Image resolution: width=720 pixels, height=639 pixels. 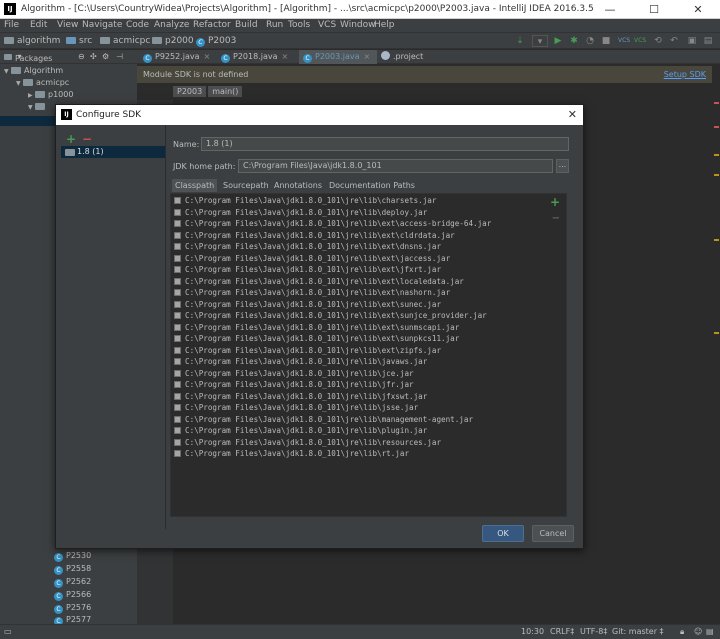 I want to click on hide-panel-icon: ⊣, so click(x=119, y=56).